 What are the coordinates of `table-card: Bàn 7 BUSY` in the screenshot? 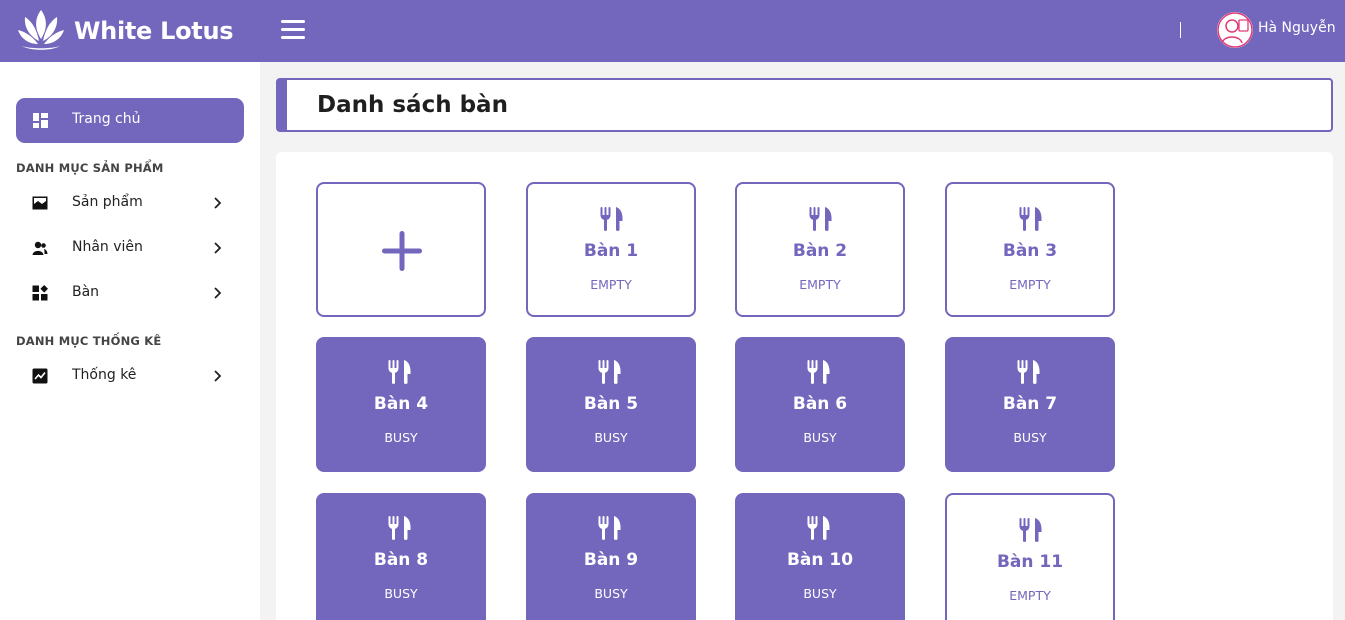 It's located at (1030, 404).